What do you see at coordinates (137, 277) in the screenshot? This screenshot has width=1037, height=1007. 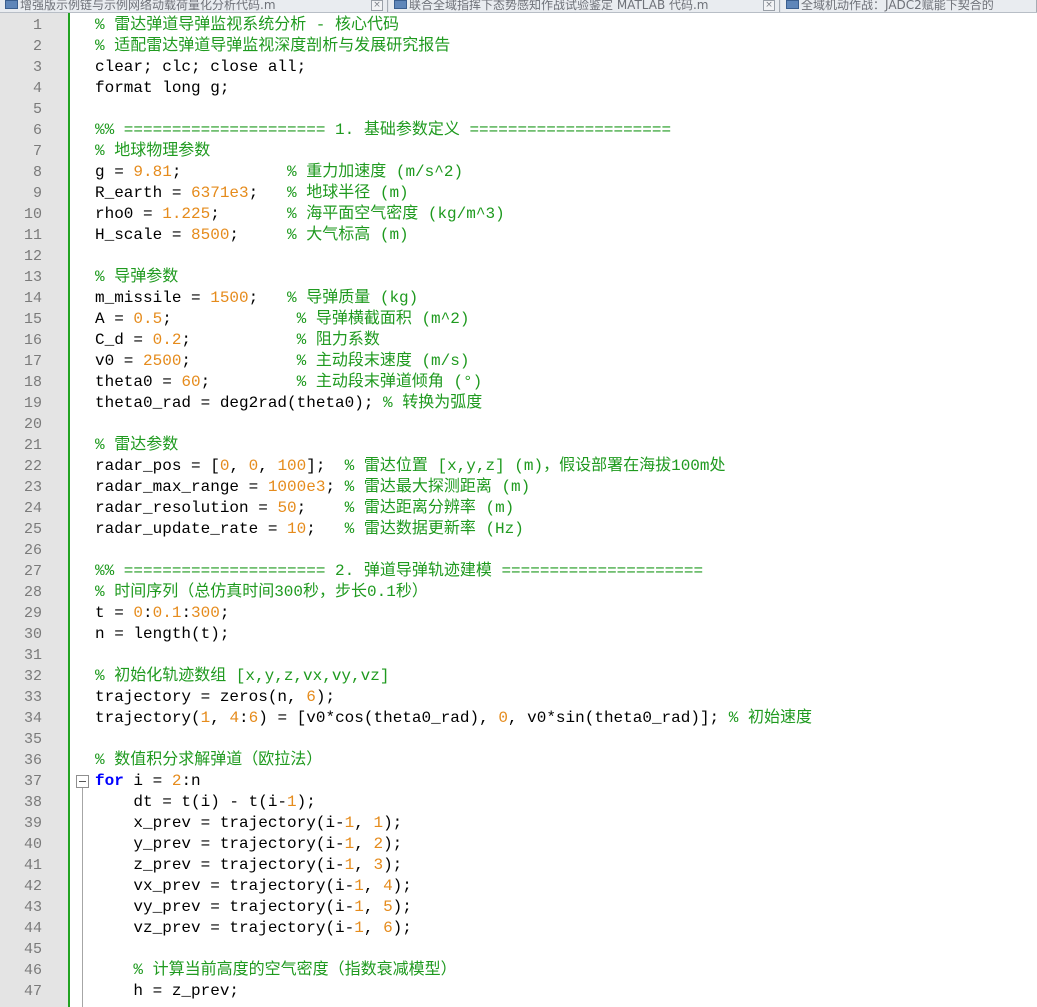 I see `comment-token: % 导弹参数` at bounding box center [137, 277].